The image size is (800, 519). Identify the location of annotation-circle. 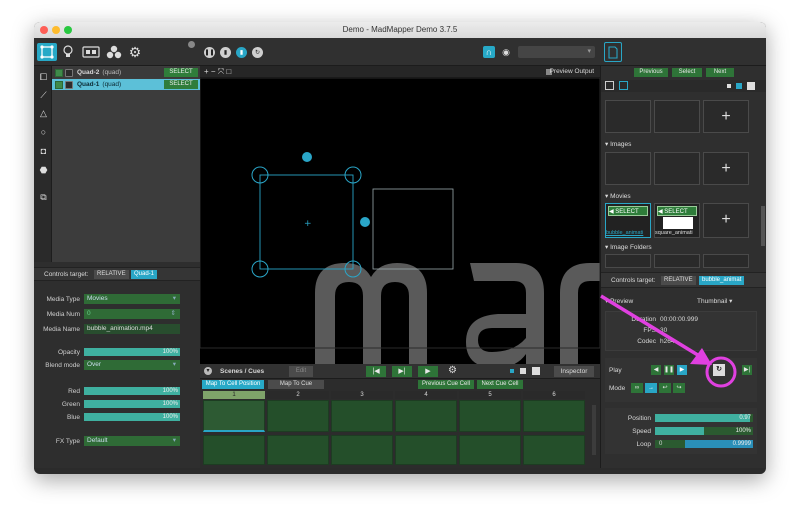
(721, 372).